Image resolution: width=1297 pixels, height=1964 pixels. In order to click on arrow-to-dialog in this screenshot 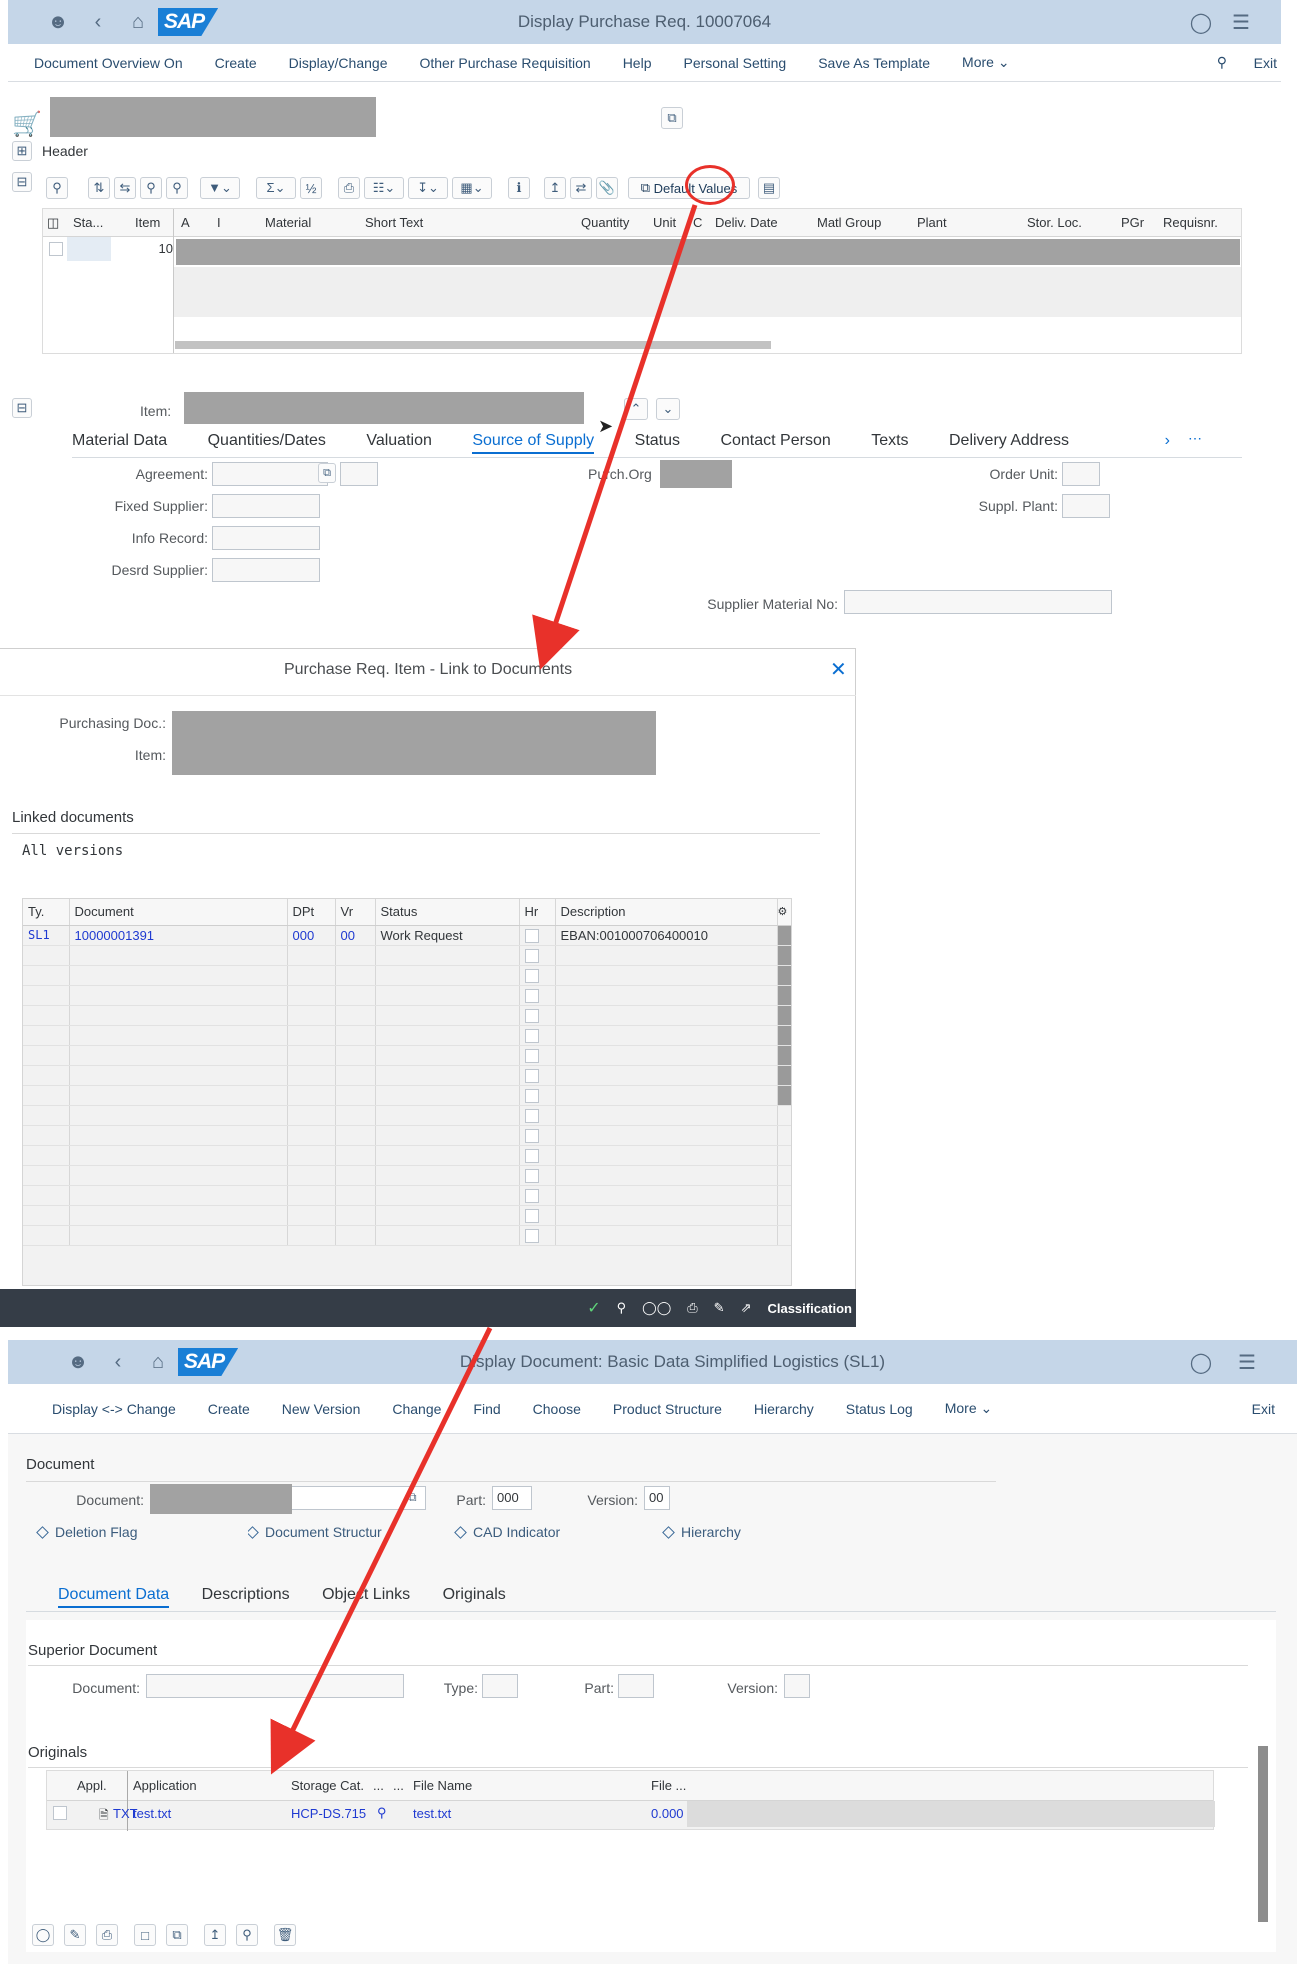, I will do `click(615, 437)`.